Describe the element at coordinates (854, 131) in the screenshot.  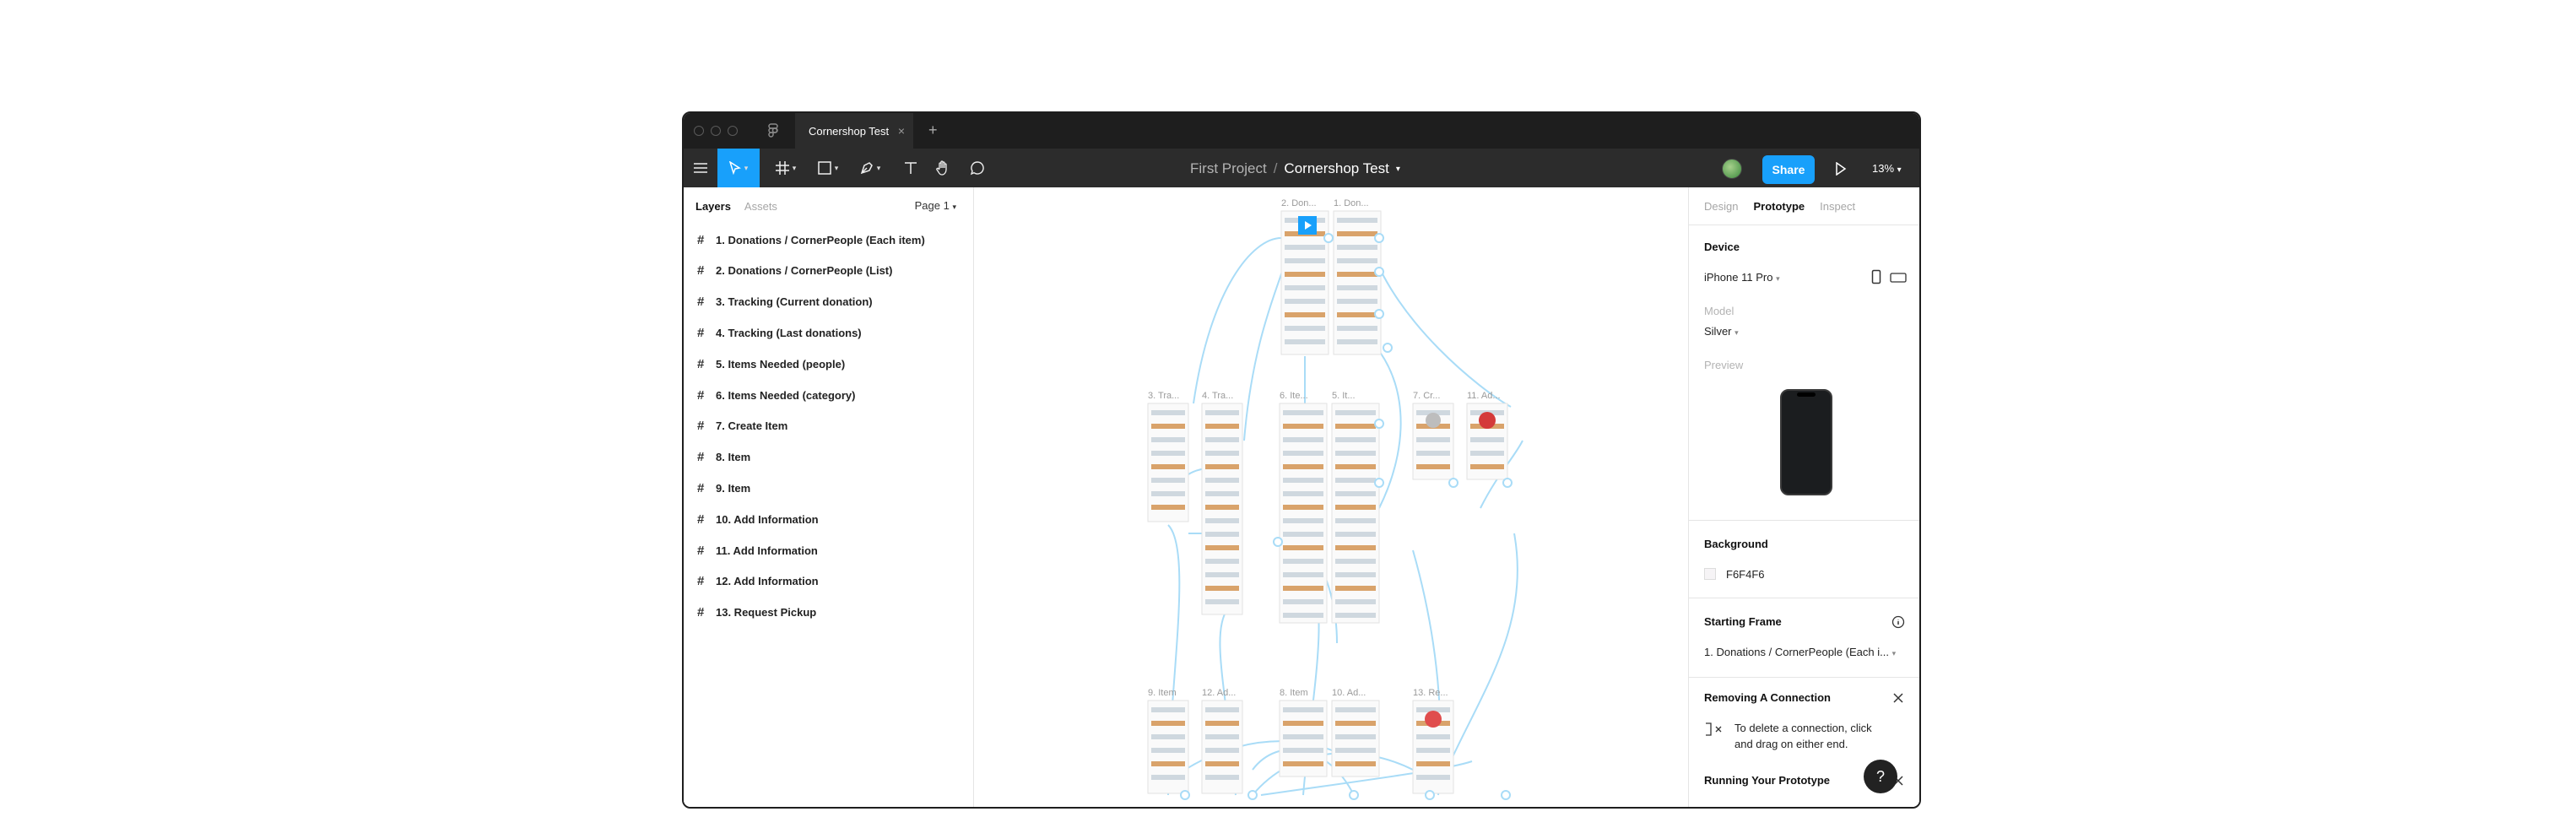
I see `document-tab: Cornershop Test ×` at that location.